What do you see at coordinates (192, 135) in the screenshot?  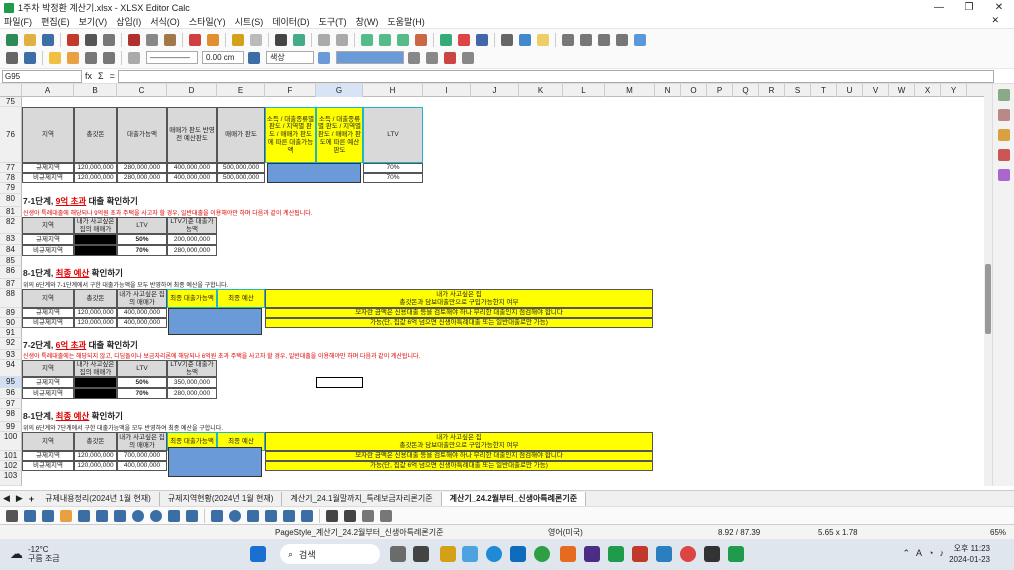 I see `t1-header-prebudget: 매매가 판도 반영전 예산판도` at bounding box center [192, 135].